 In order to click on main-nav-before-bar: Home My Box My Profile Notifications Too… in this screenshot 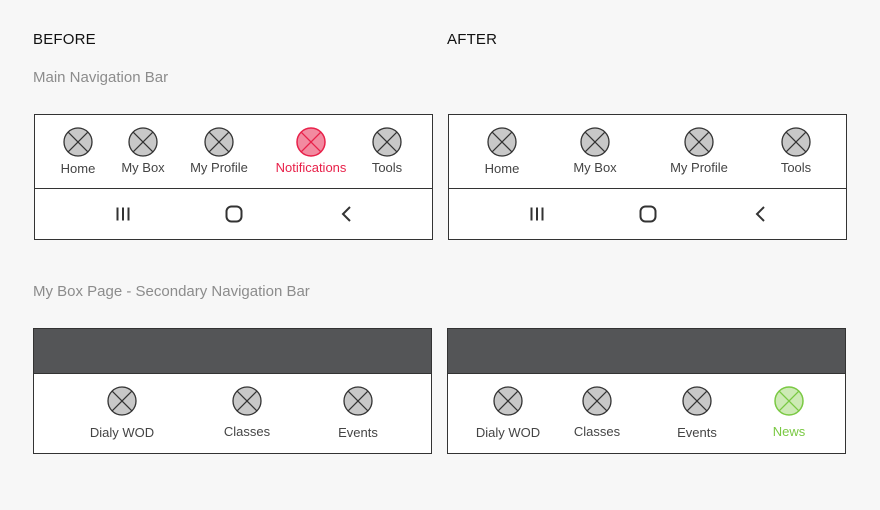, I will do `click(233, 152)`.